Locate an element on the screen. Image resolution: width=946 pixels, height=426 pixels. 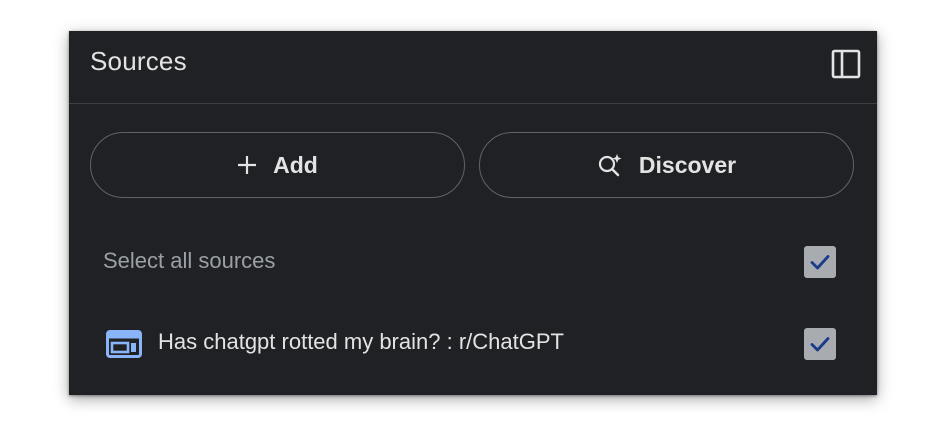
side-panel-icon is located at coordinates (846, 64).